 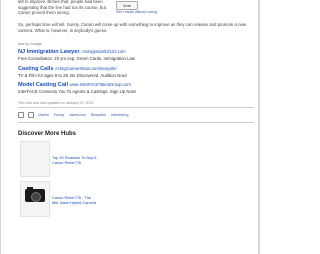 What do you see at coordinates (21, 115) in the screenshot?
I see `thumbs-up-icon` at bounding box center [21, 115].